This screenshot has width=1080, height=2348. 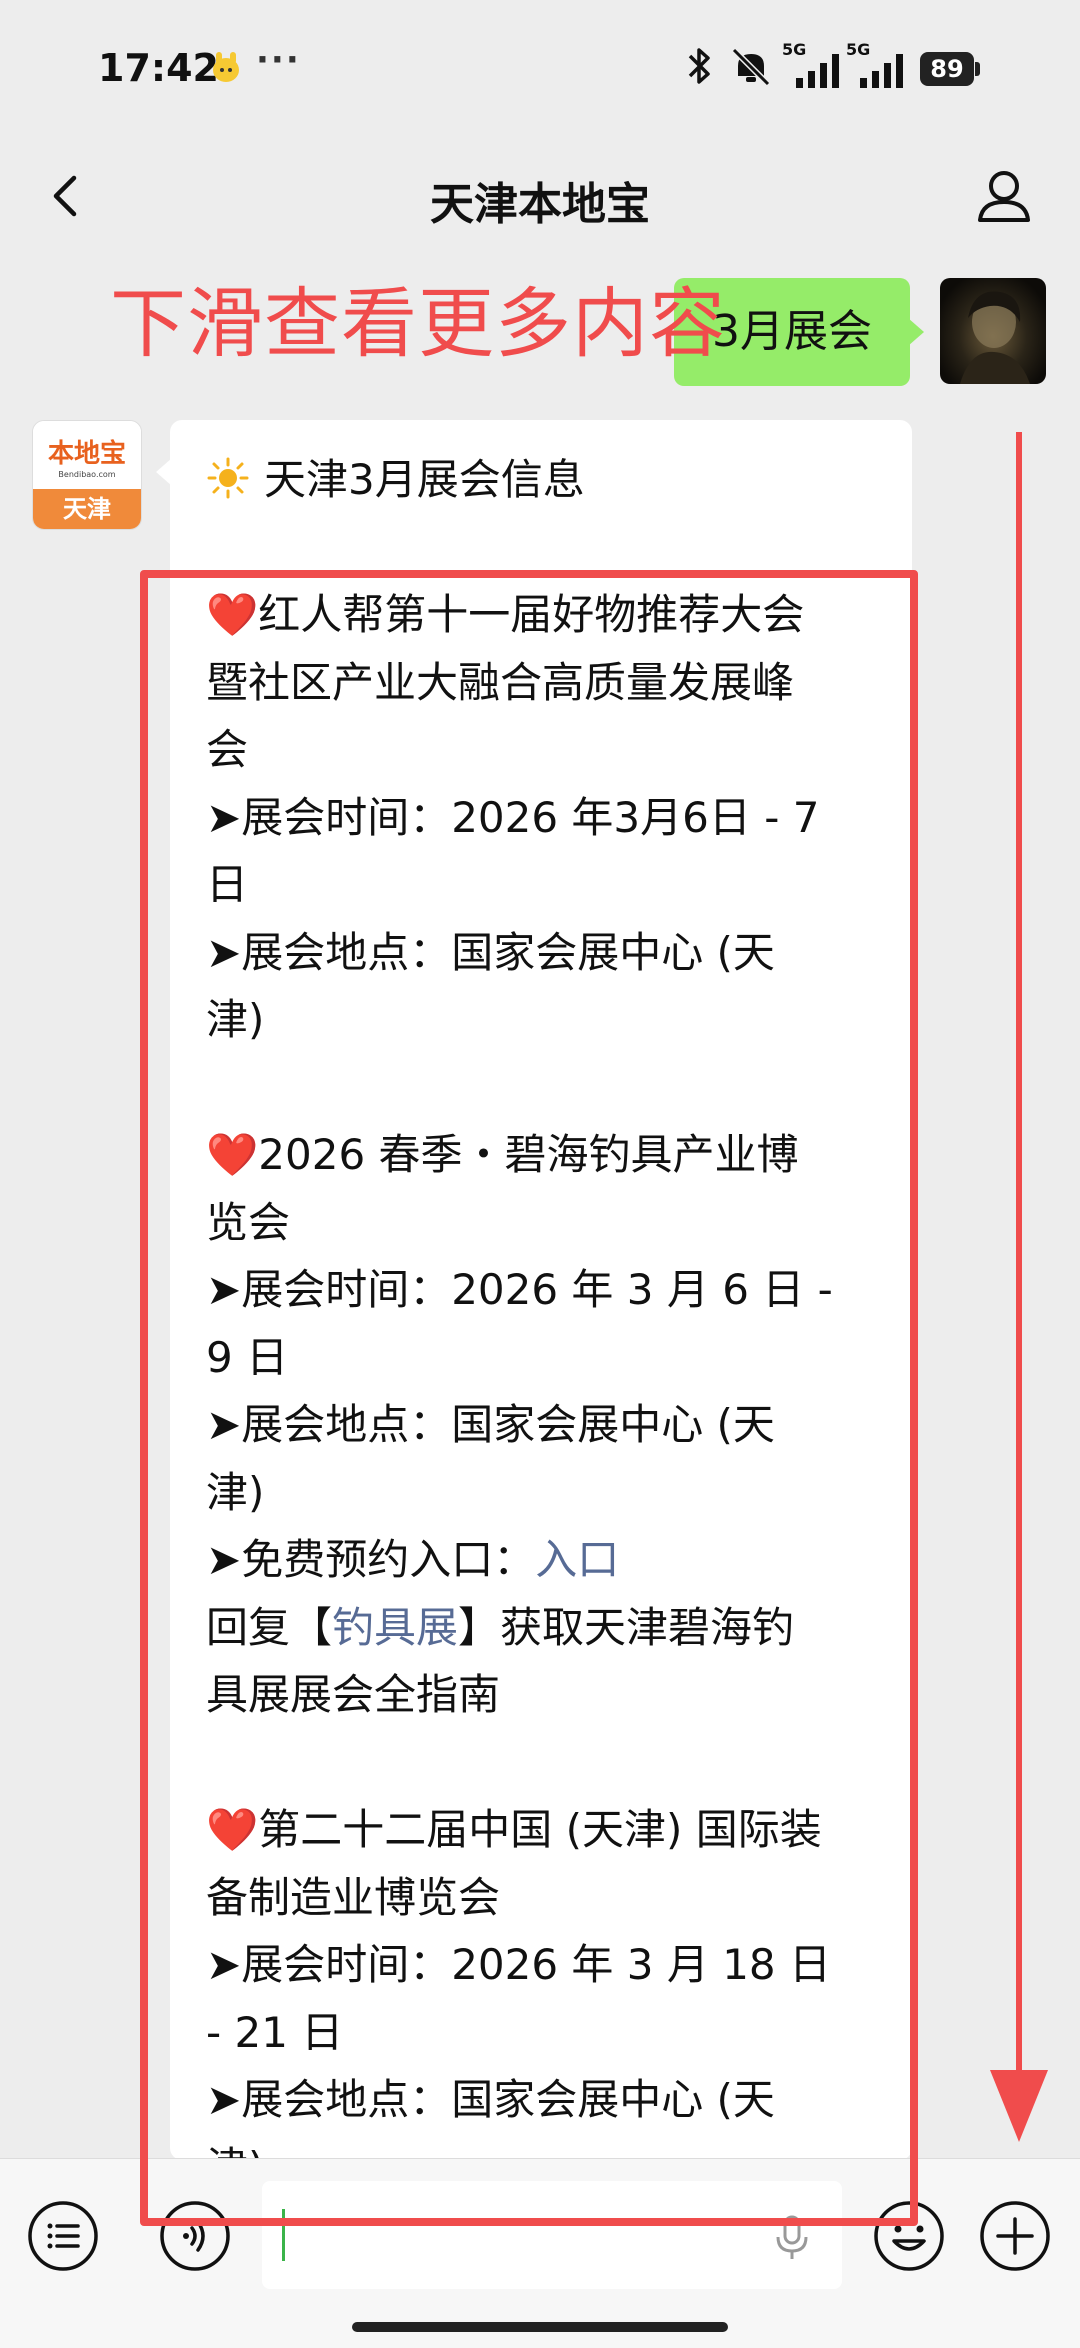 What do you see at coordinates (86, 454) in the screenshot?
I see `avatar-logo-text: 本地宝` at bounding box center [86, 454].